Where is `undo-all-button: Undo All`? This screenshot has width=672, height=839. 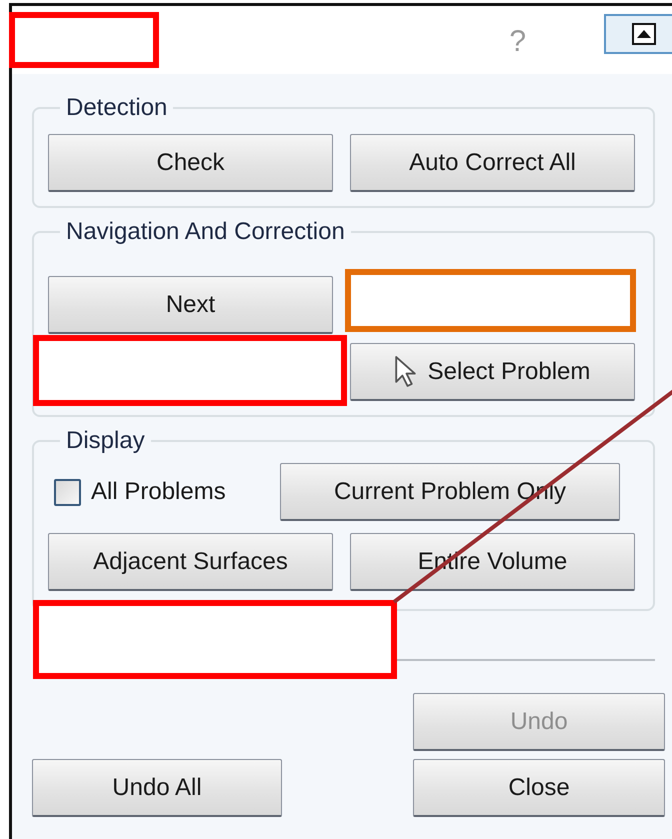 undo-all-button: Undo All is located at coordinates (157, 788).